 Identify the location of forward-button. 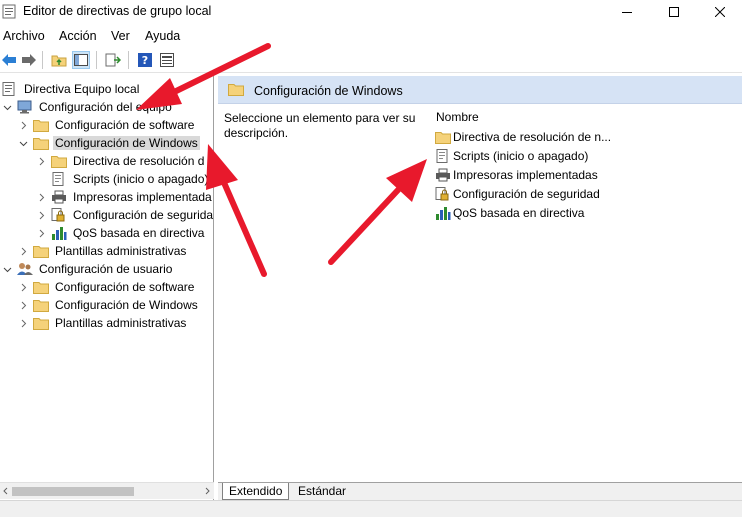
(29, 60).